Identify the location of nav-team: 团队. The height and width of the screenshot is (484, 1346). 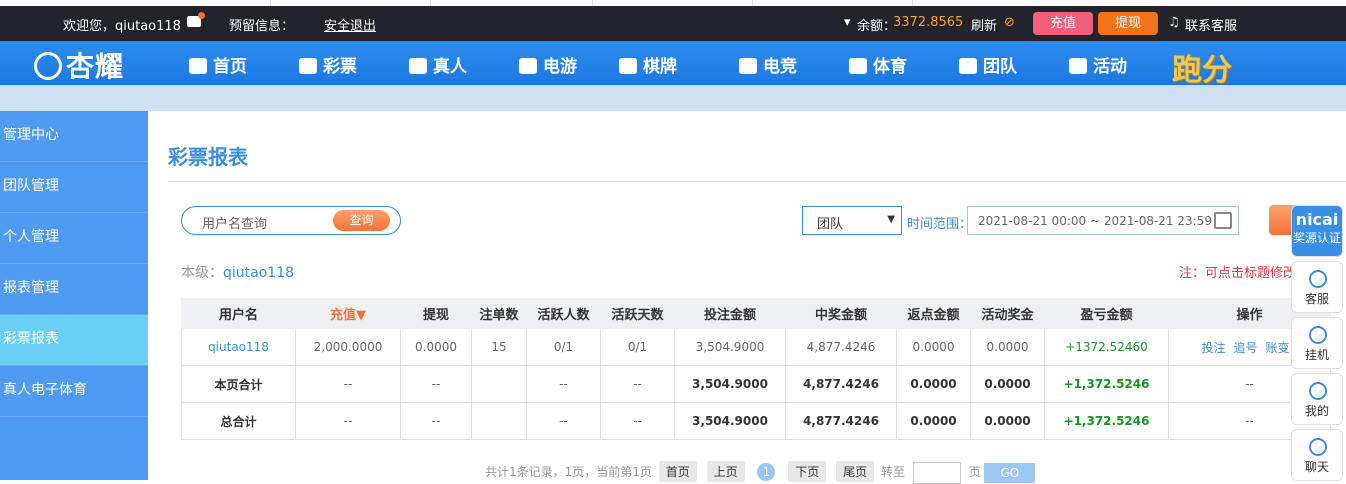
(988, 64).